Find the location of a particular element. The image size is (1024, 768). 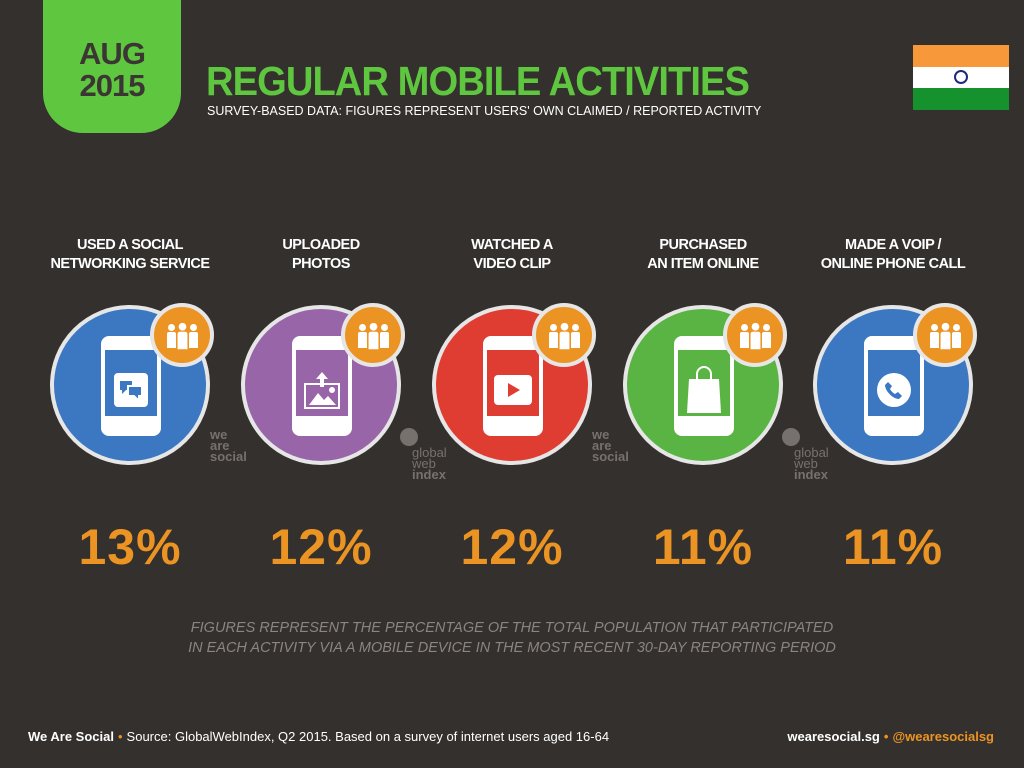

footer-site-link: wearesocial.sg is located at coordinates (833, 736).